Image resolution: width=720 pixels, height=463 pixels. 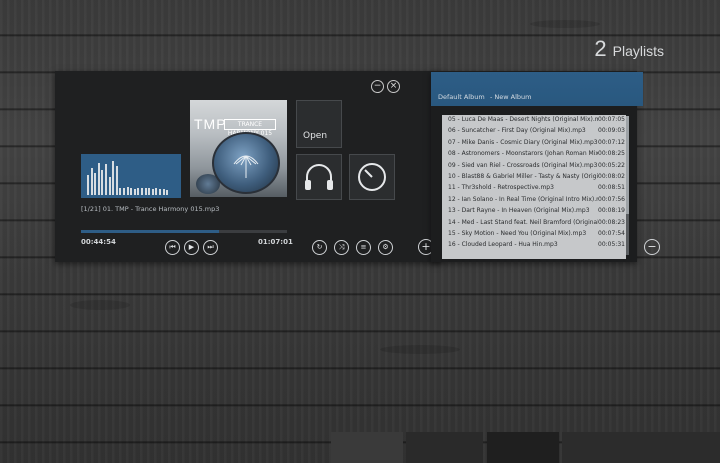 I want to click on playlist-tabs: Default Album - New Album, so click(x=537, y=89).